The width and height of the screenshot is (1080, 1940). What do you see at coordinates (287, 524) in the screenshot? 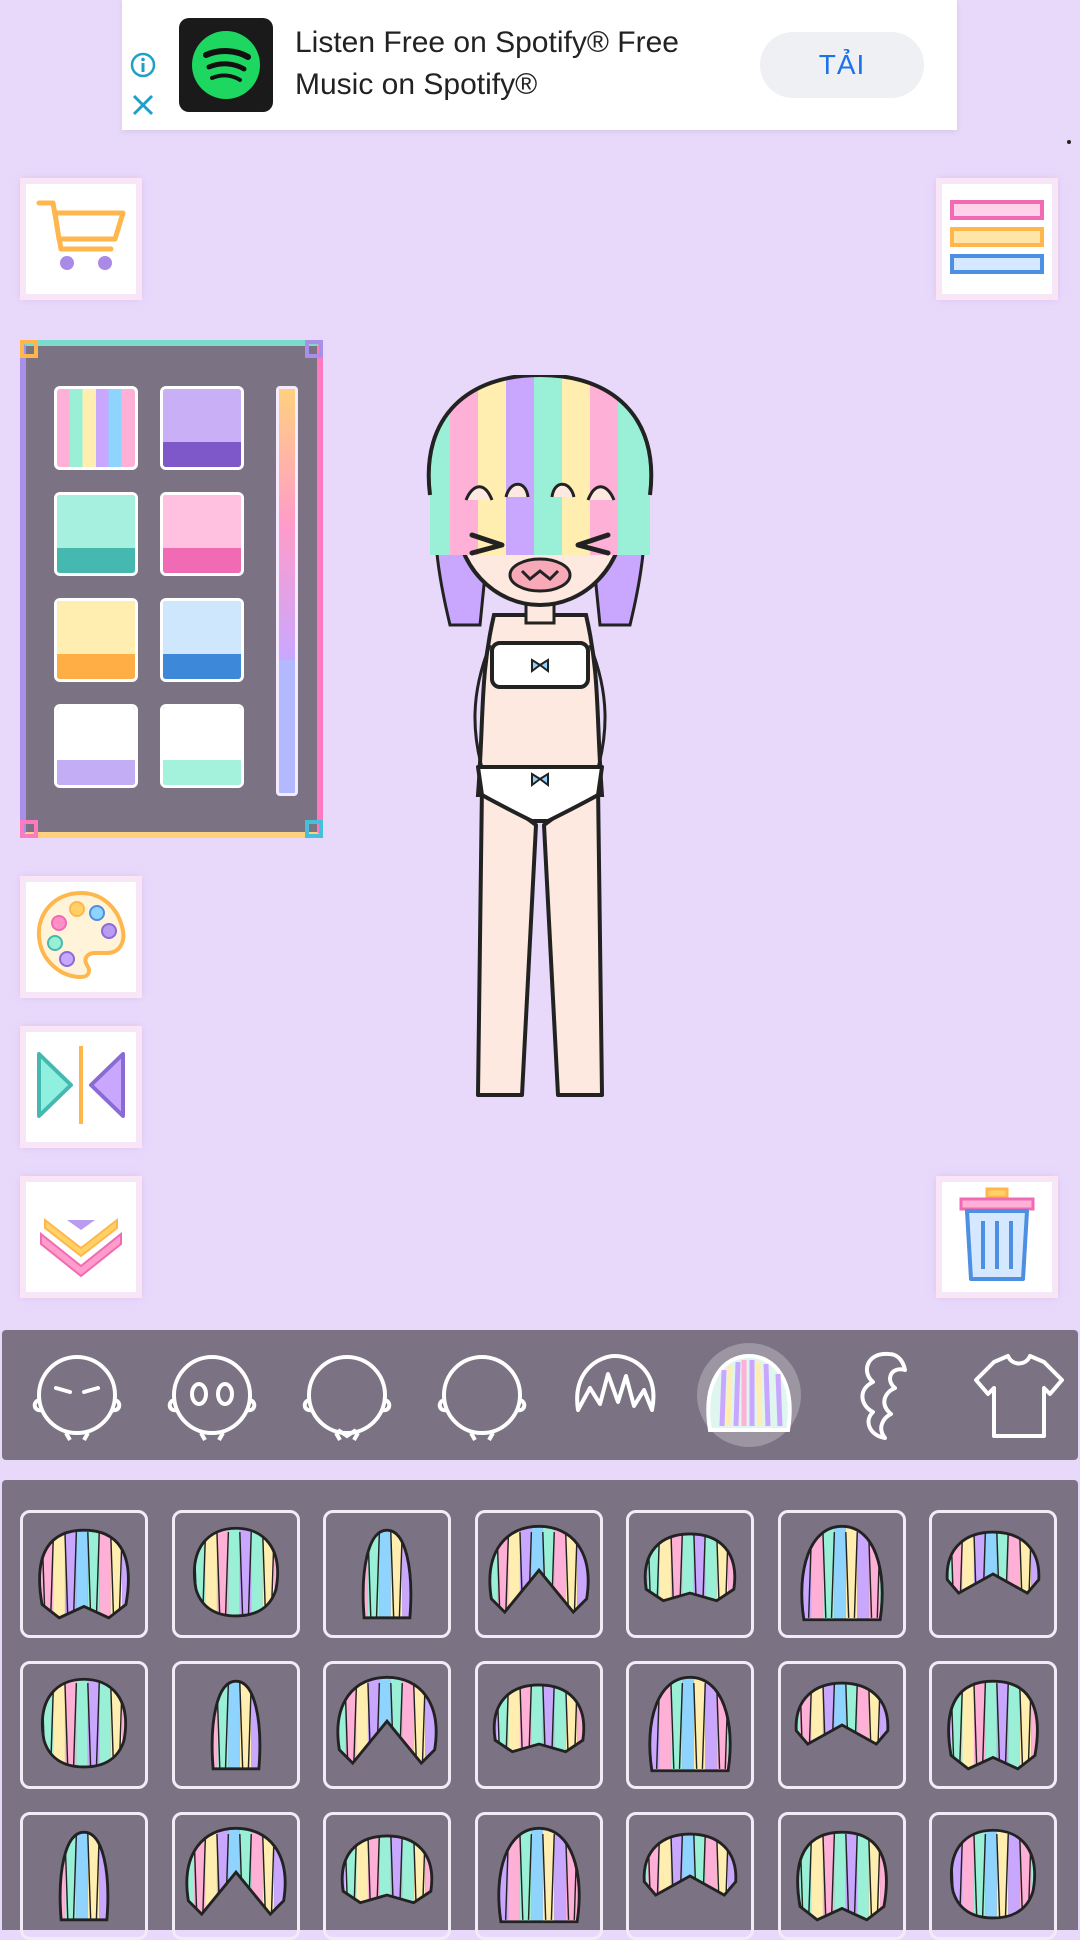
I see `color-slider-fill` at bounding box center [287, 524].